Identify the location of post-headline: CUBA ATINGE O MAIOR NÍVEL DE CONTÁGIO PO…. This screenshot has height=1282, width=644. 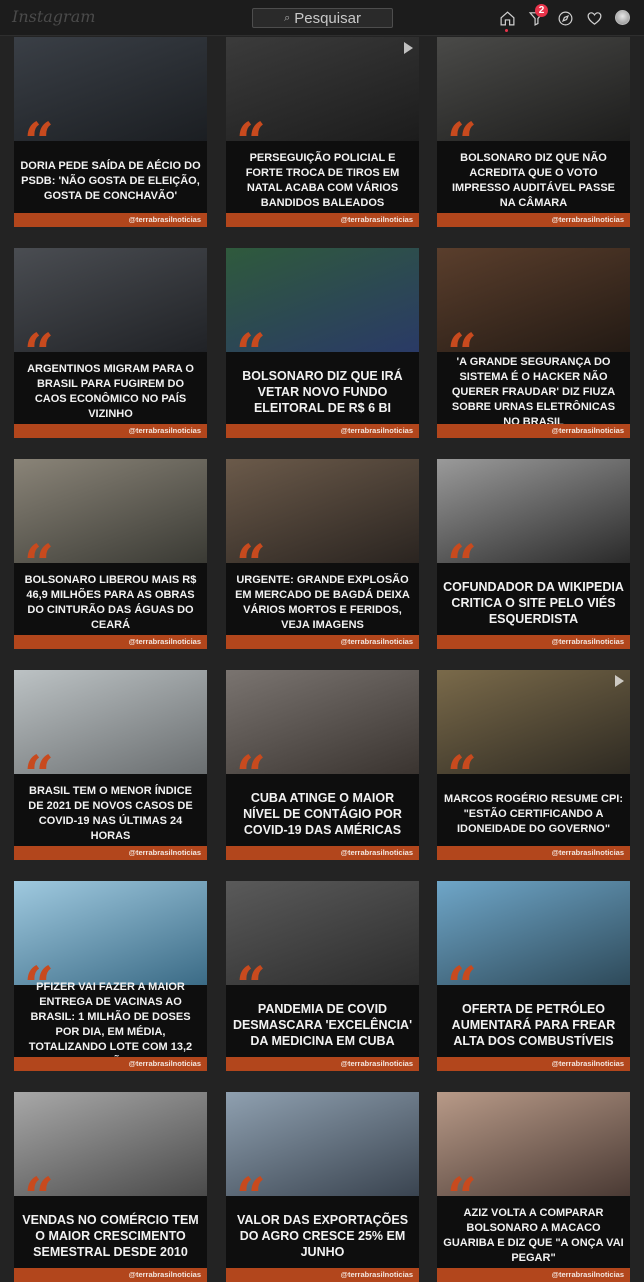
(322, 814).